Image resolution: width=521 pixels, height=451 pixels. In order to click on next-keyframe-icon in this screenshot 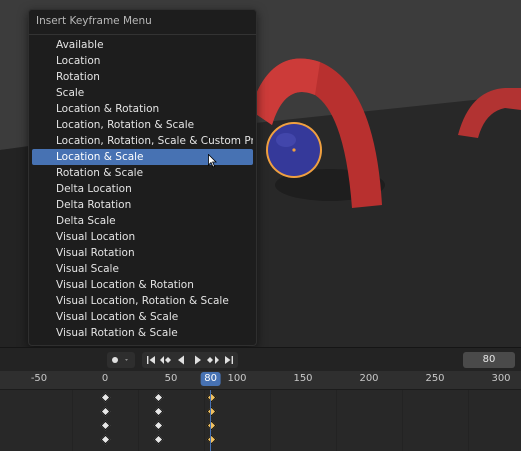, I will do `click(213, 360)`.